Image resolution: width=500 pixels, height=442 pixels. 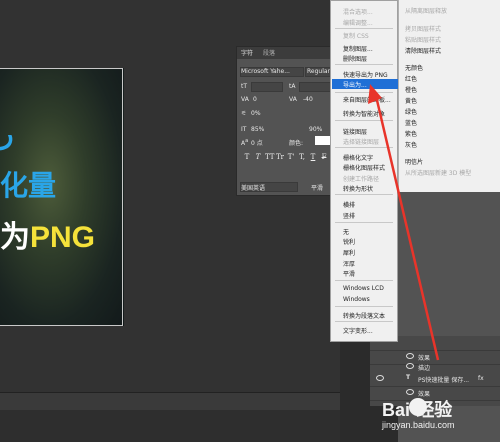 What do you see at coordinates (411, 133) in the screenshot?
I see `style-item: 紫色` at bounding box center [411, 133].